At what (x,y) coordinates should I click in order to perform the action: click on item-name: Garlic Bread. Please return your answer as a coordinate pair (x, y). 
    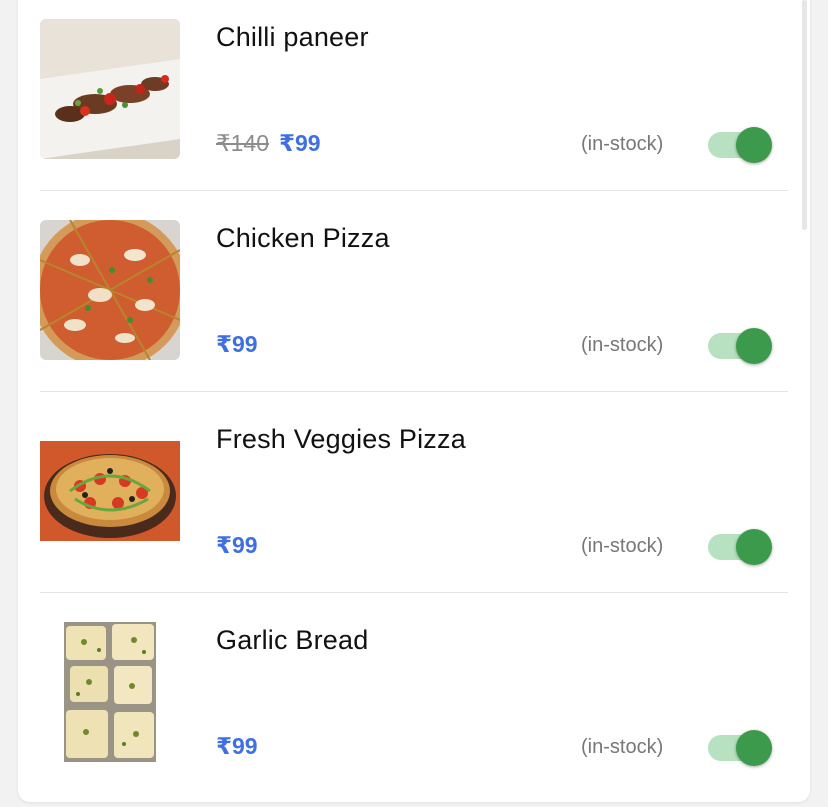
    Looking at the image, I should click on (292, 640).